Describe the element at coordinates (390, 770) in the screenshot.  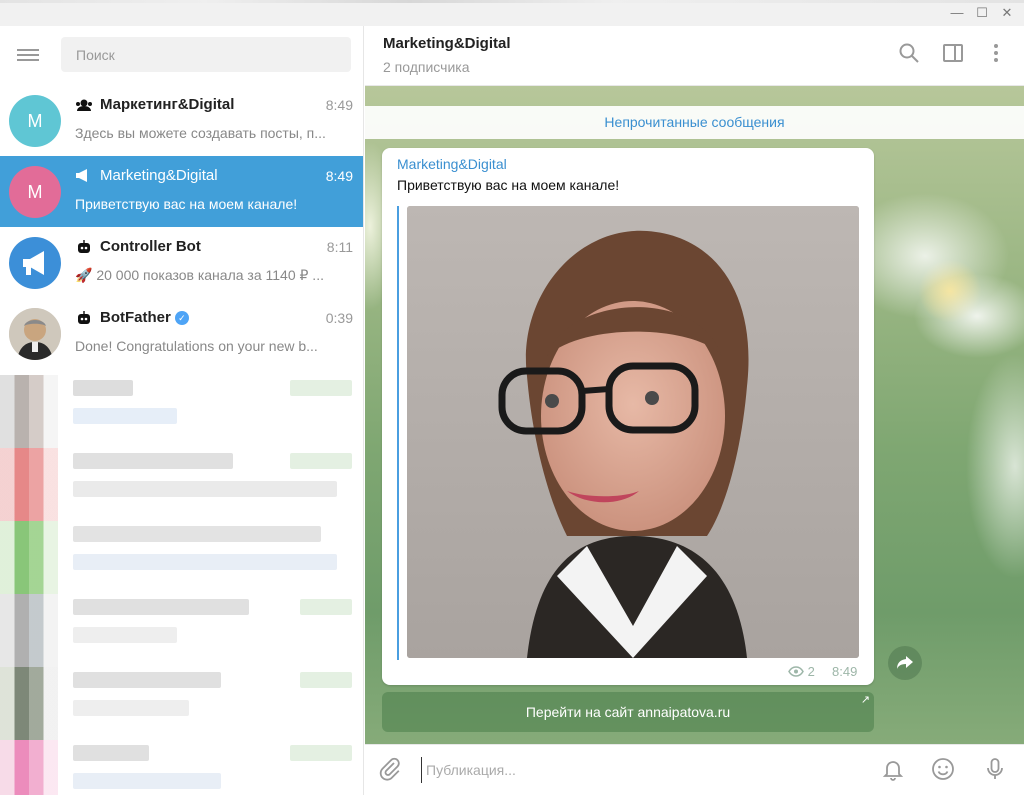
I see `attach-icon` at that location.